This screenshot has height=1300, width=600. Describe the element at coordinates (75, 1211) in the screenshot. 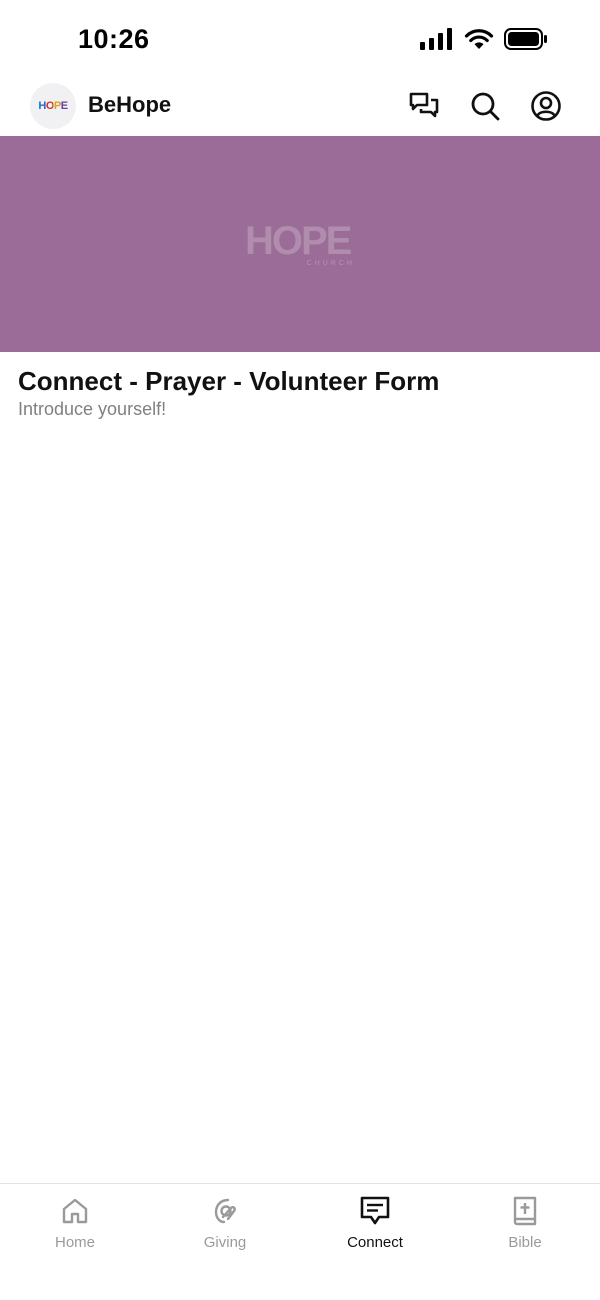

I see `home-icon` at that location.